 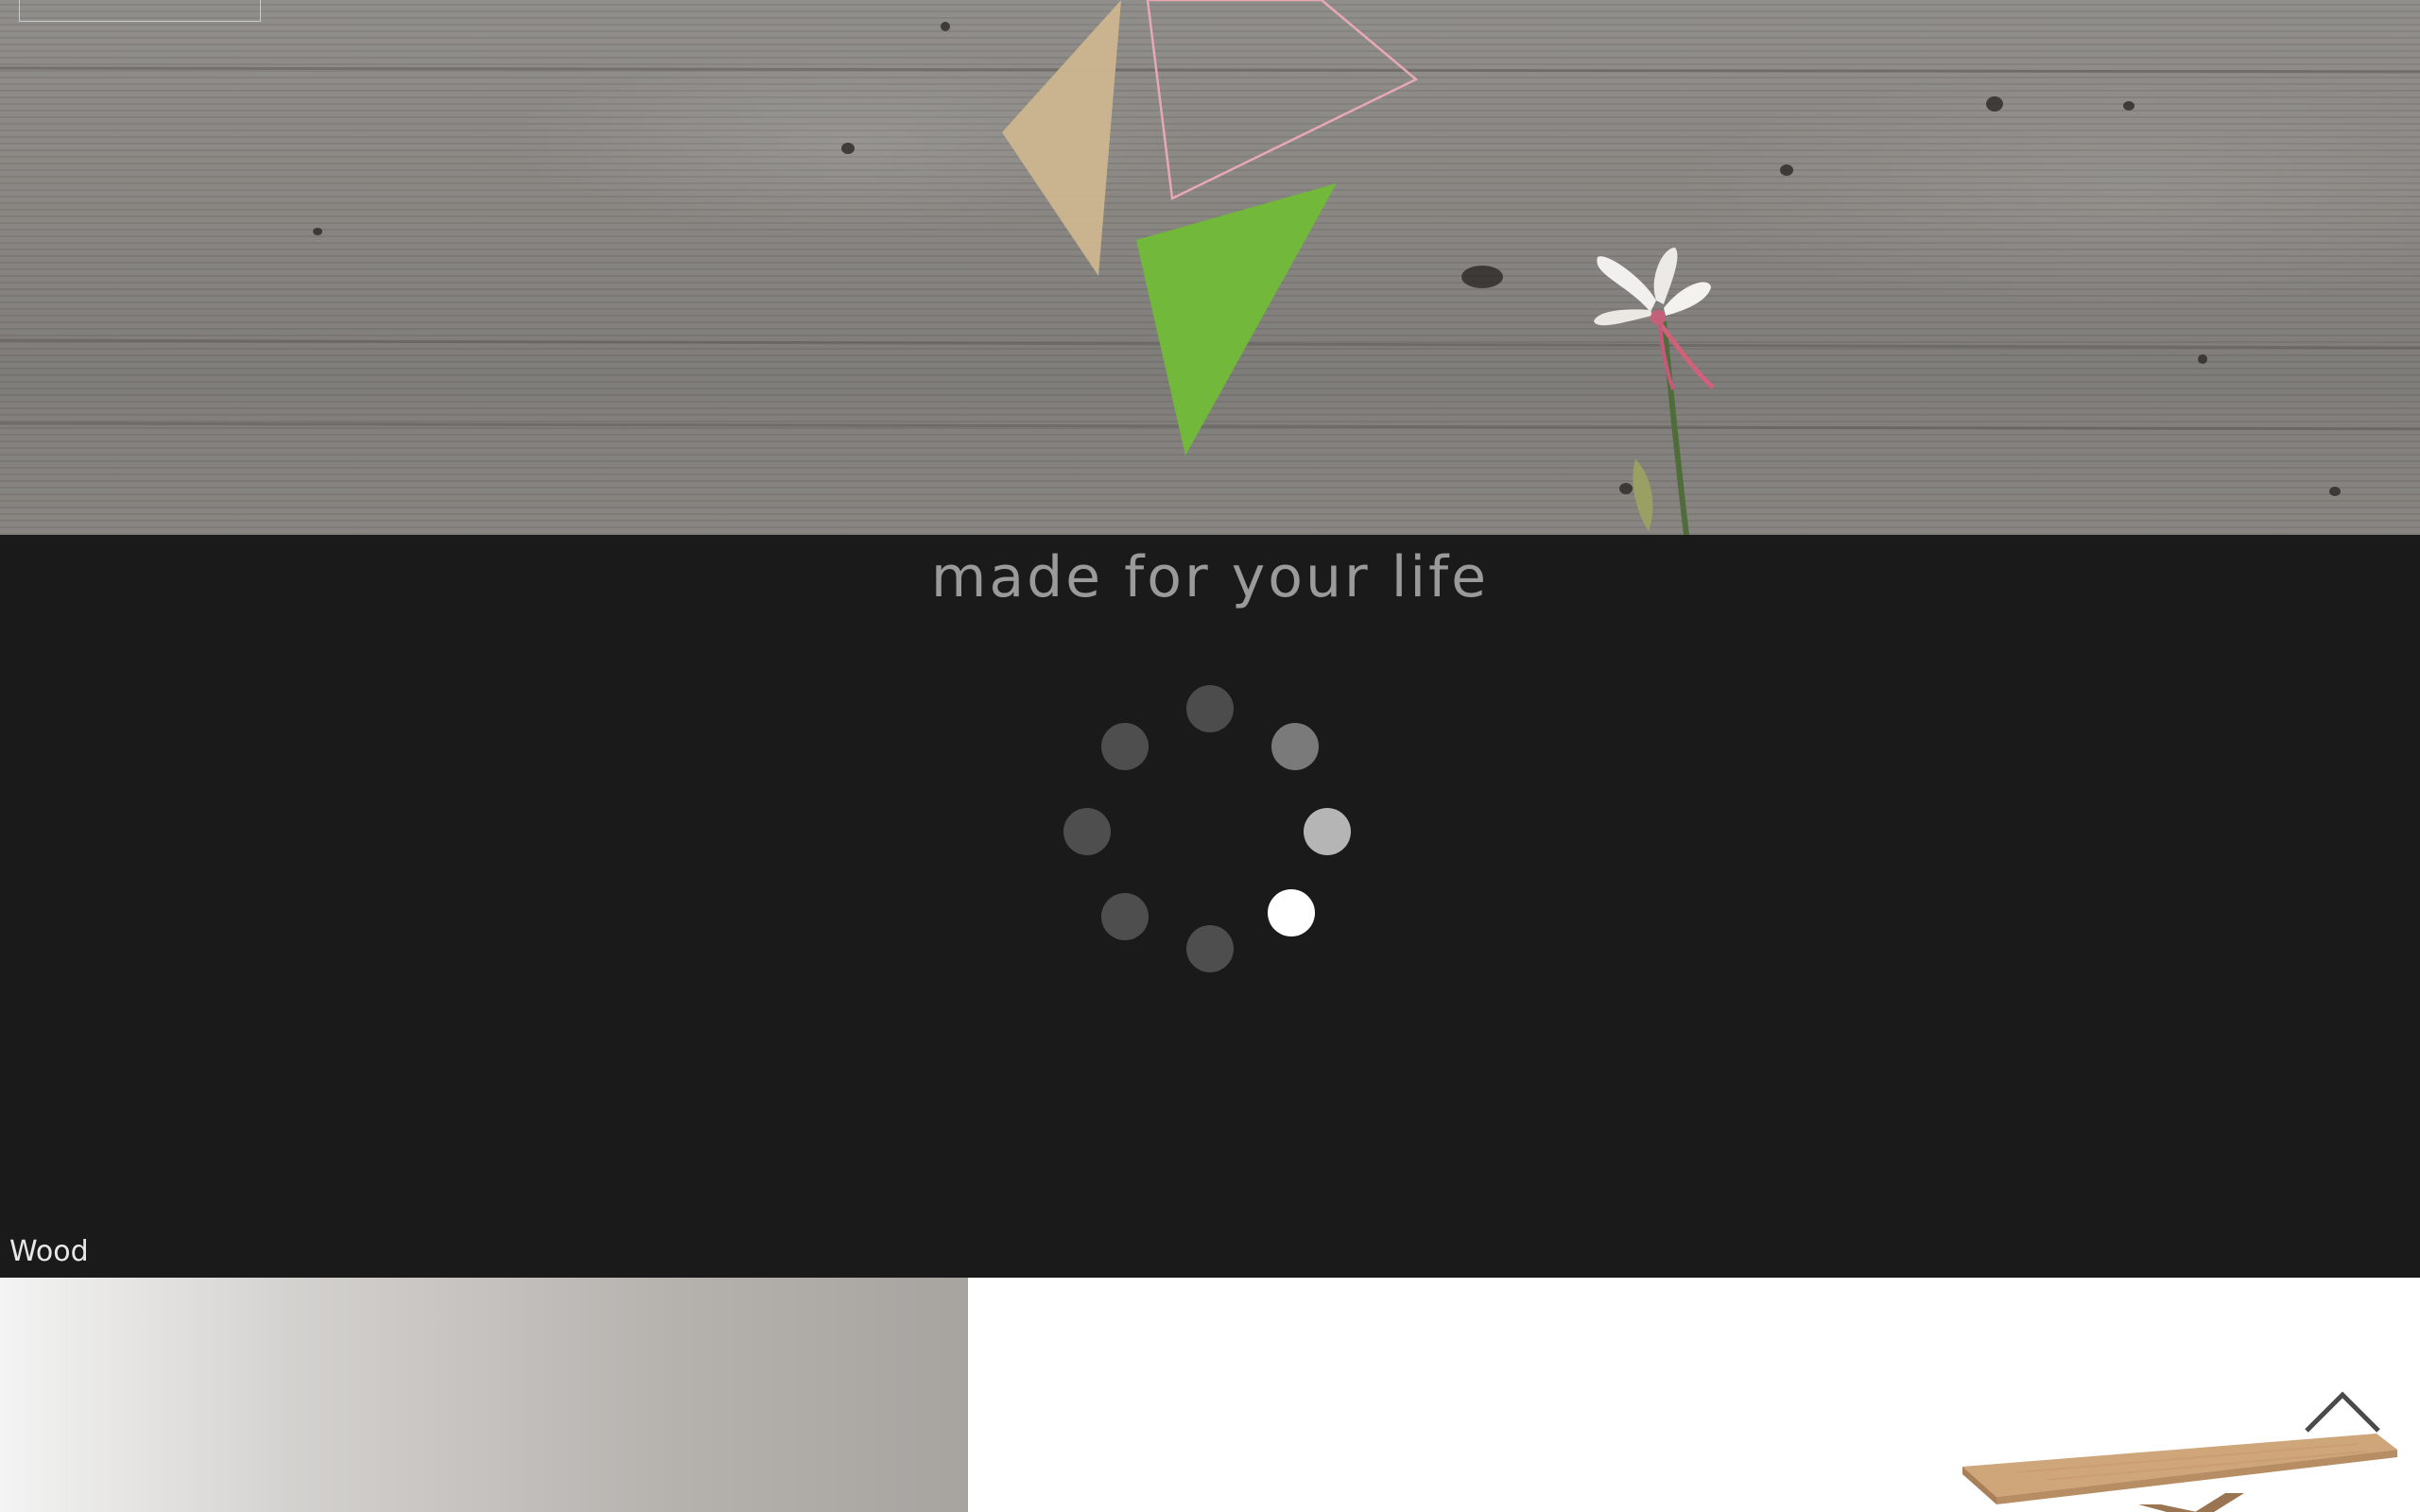 I want to click on loading-spinner-icon, so click(x=1207, y=828).